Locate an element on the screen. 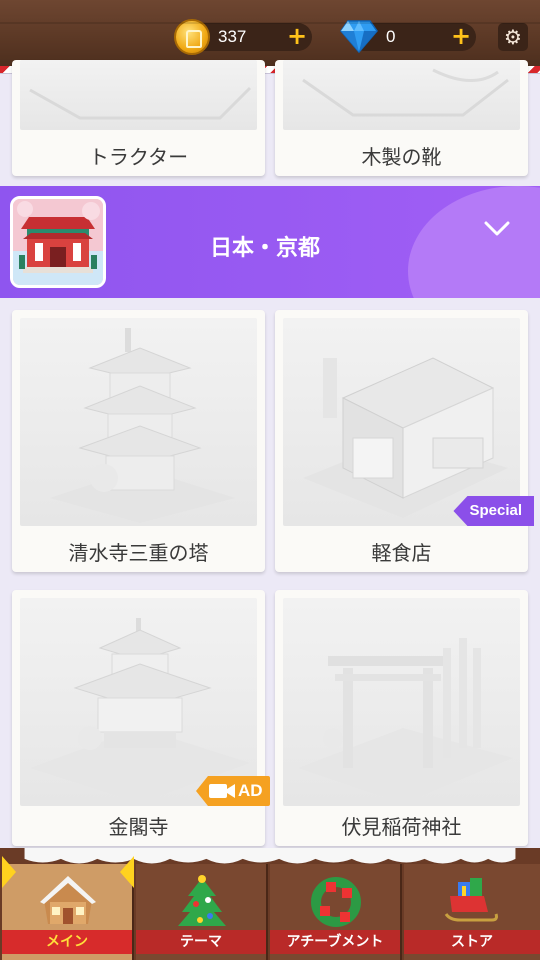 The height and width of the screenshot is (960, 540). tab-label: メイン is located at coordinates (67, 942).